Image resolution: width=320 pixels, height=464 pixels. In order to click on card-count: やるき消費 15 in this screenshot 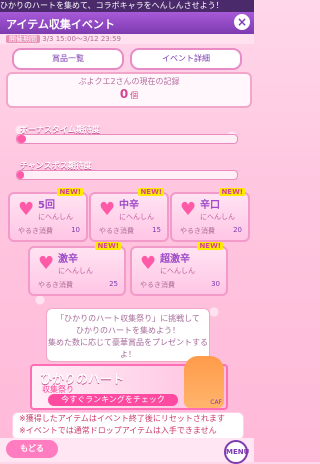, I will do `click(130, 231)`.